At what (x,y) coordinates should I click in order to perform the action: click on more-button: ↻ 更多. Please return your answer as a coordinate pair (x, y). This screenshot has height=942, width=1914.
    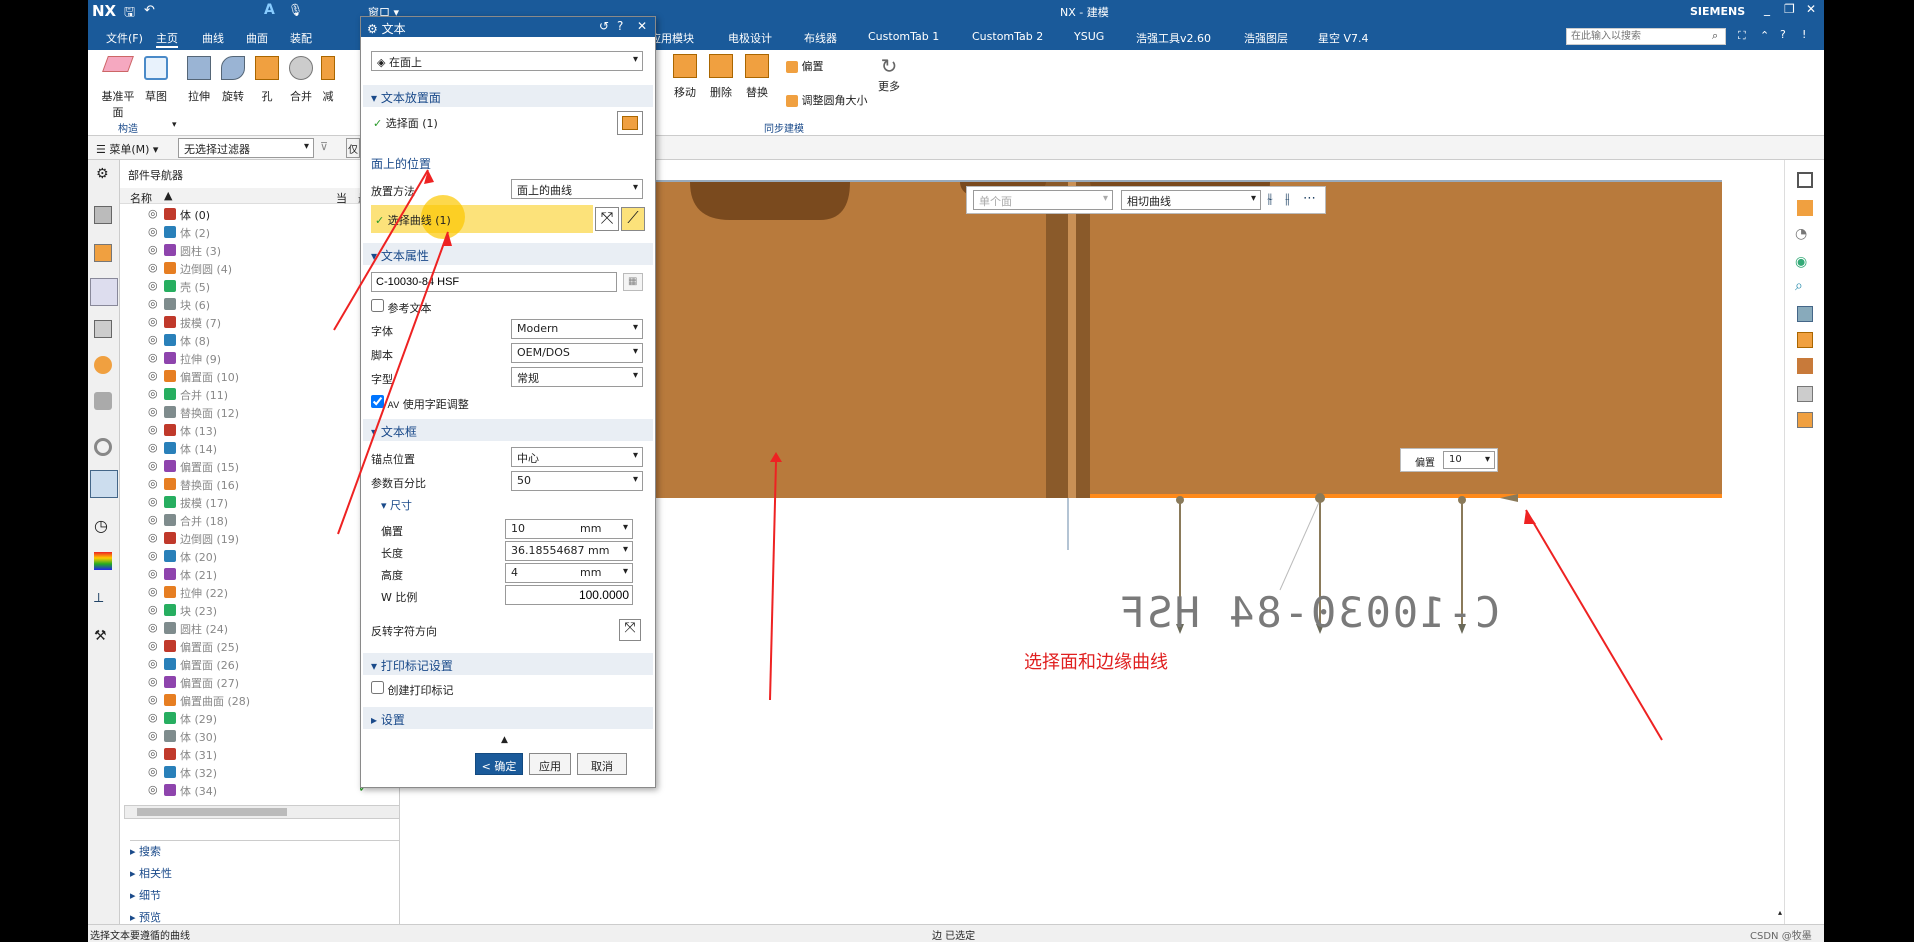
    Looking at the image, I should click on (889, 74).